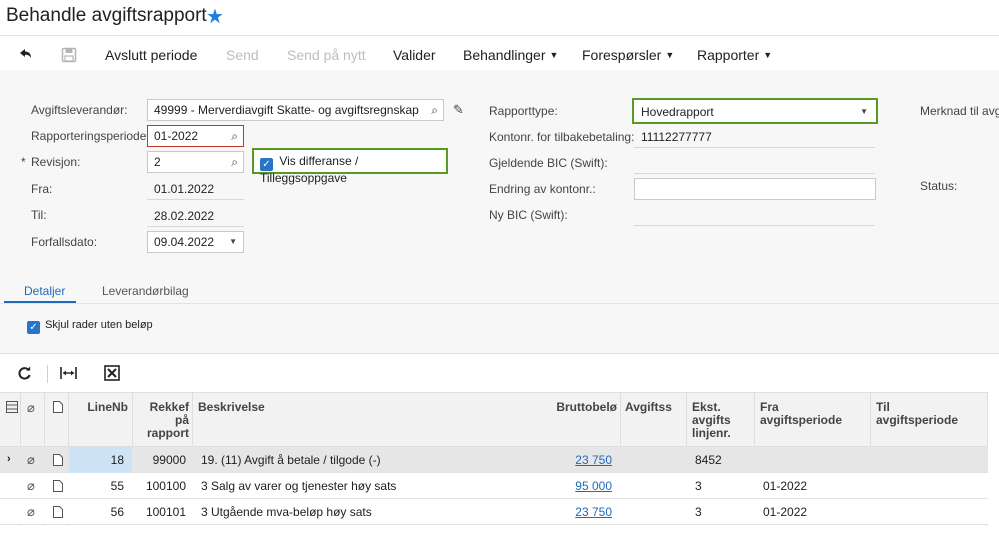  Describe the element at coordinates (97, 512) in the screenshot. I see `line-nbr-cell: 56` at that location.